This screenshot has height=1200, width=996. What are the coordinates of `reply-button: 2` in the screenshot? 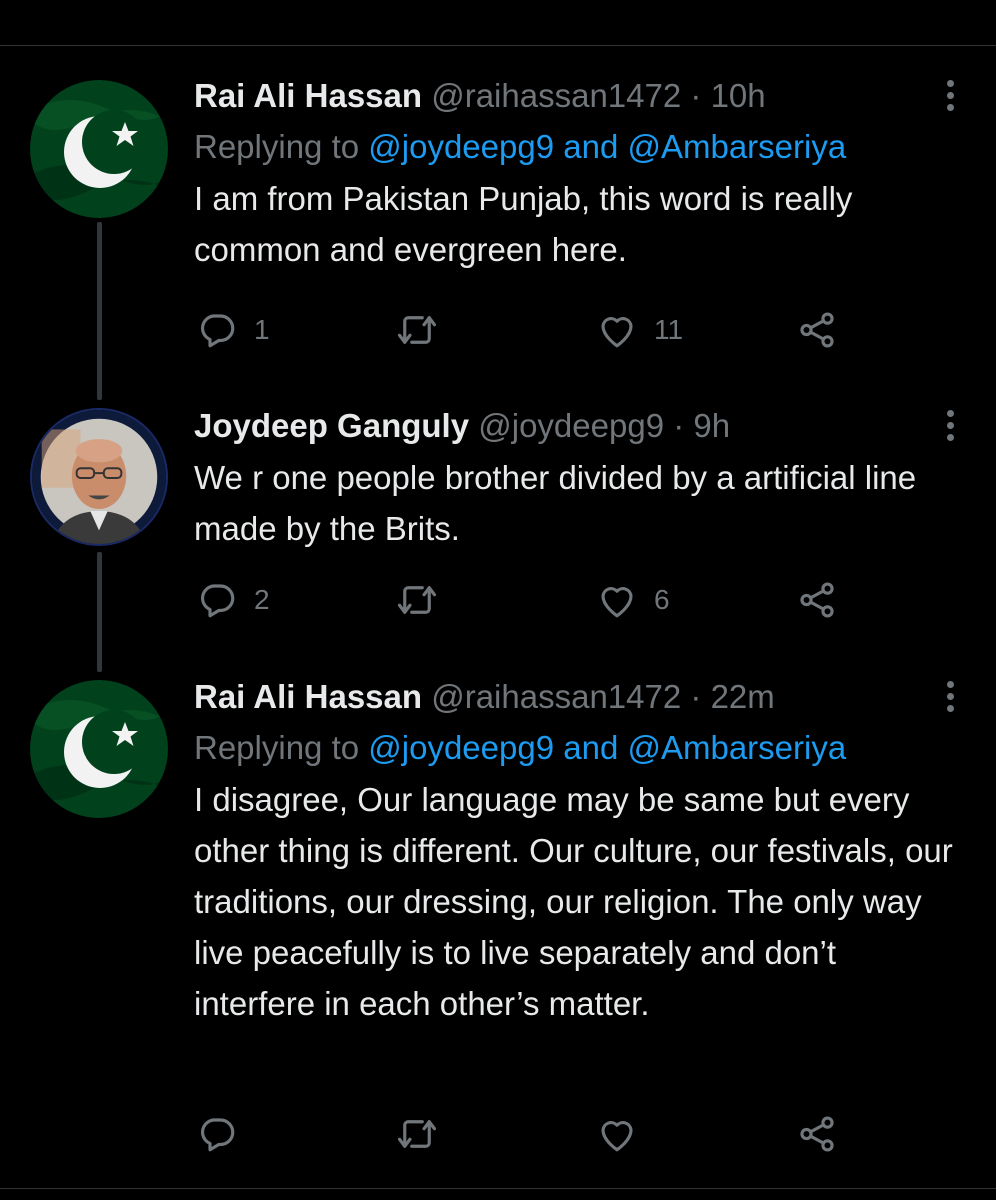 It's located at (233, 600).